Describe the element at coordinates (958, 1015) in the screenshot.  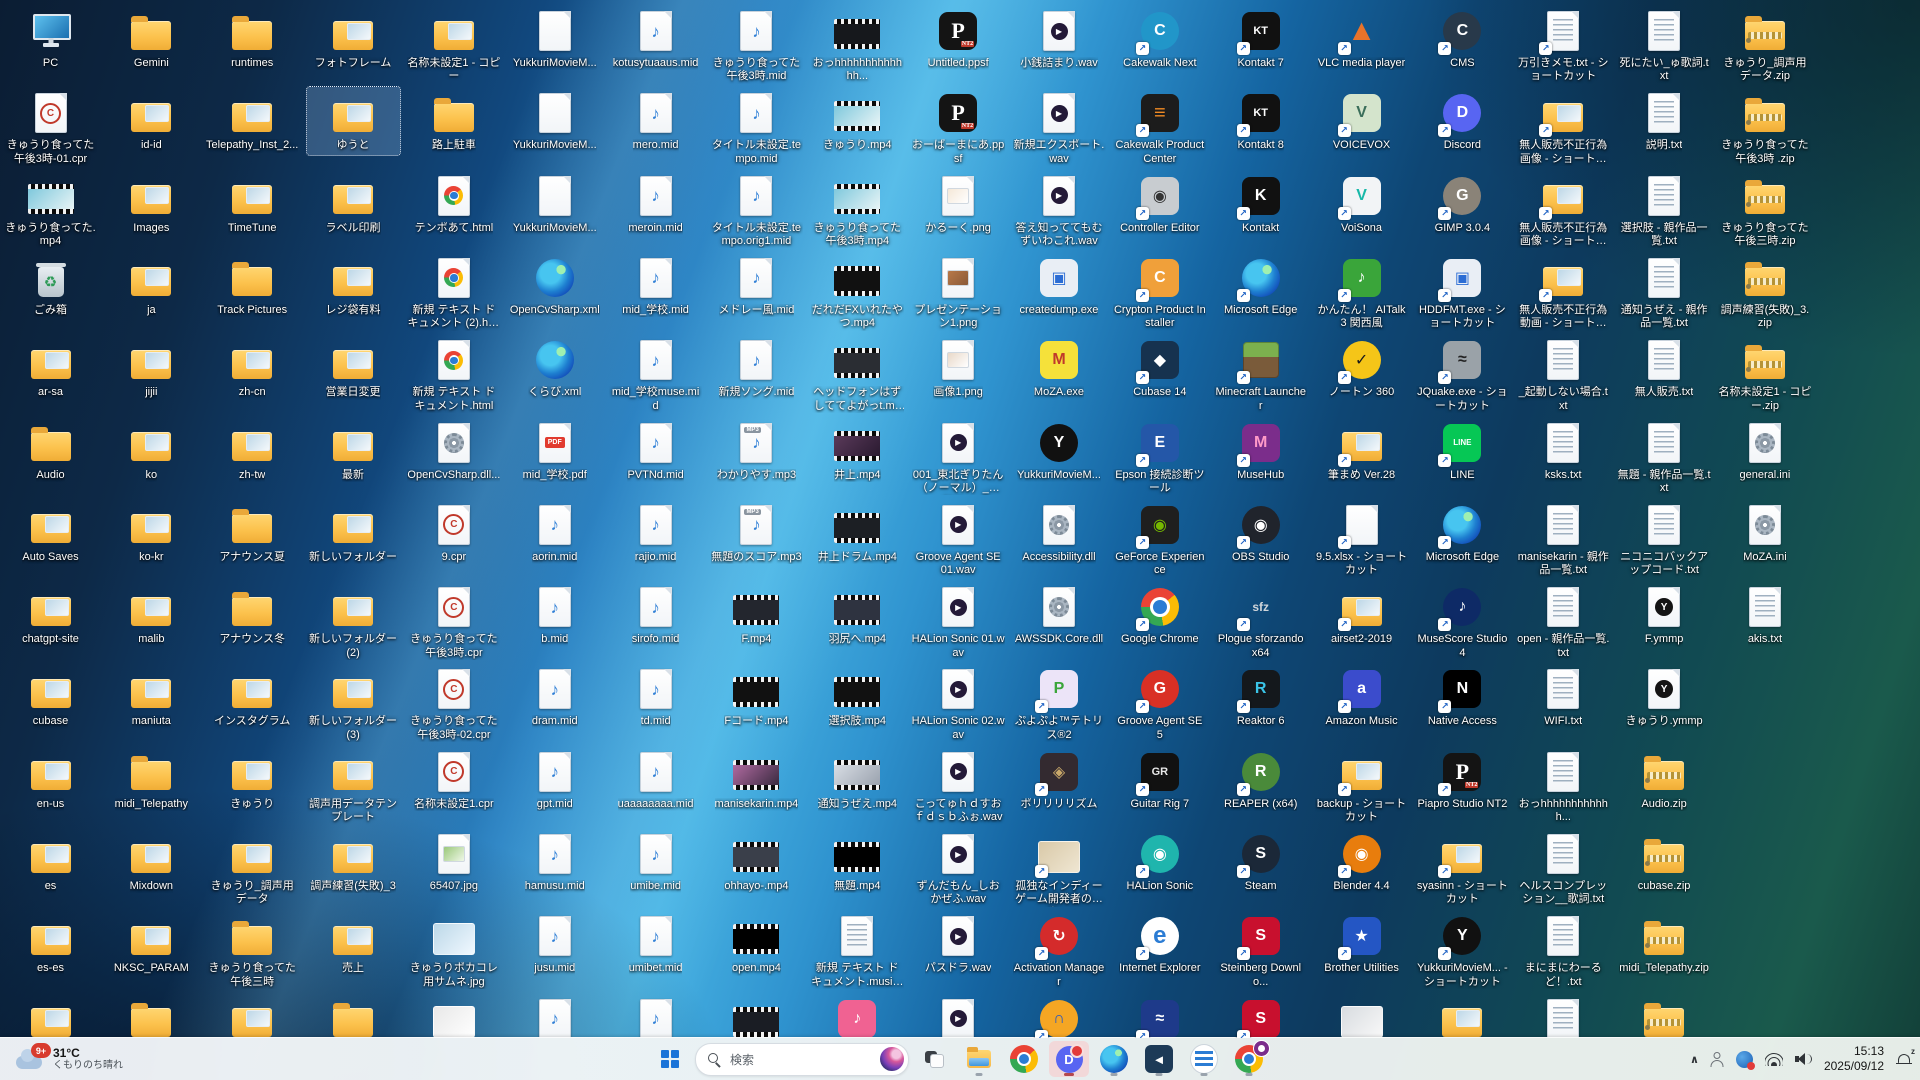
I see `desktop-icon: ▶` at that location.